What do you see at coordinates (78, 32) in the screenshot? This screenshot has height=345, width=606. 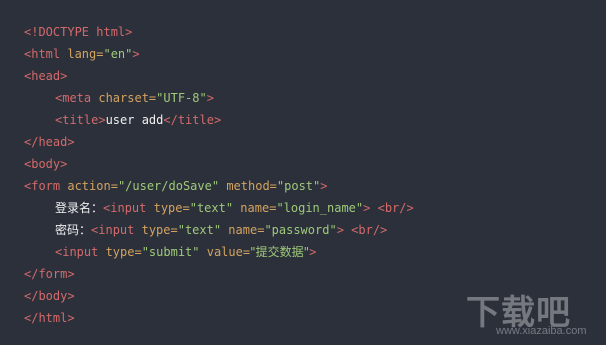 I see `doctype-token: <!DOCTYPE html>` at bounding box center [78, 32].